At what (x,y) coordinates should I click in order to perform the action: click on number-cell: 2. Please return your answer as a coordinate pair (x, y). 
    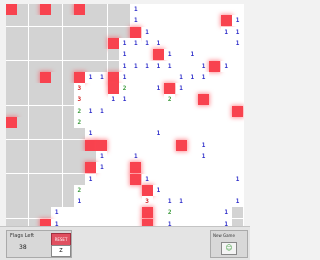
    Looking at the image, I should click on (124, 89).